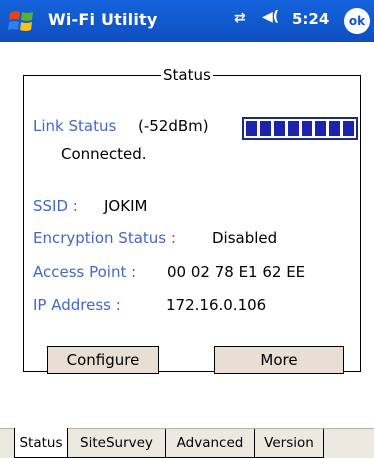 This screenshot has height=458, width=374. I want to click on encryption-status-value: Disabled, so click(245, 238).